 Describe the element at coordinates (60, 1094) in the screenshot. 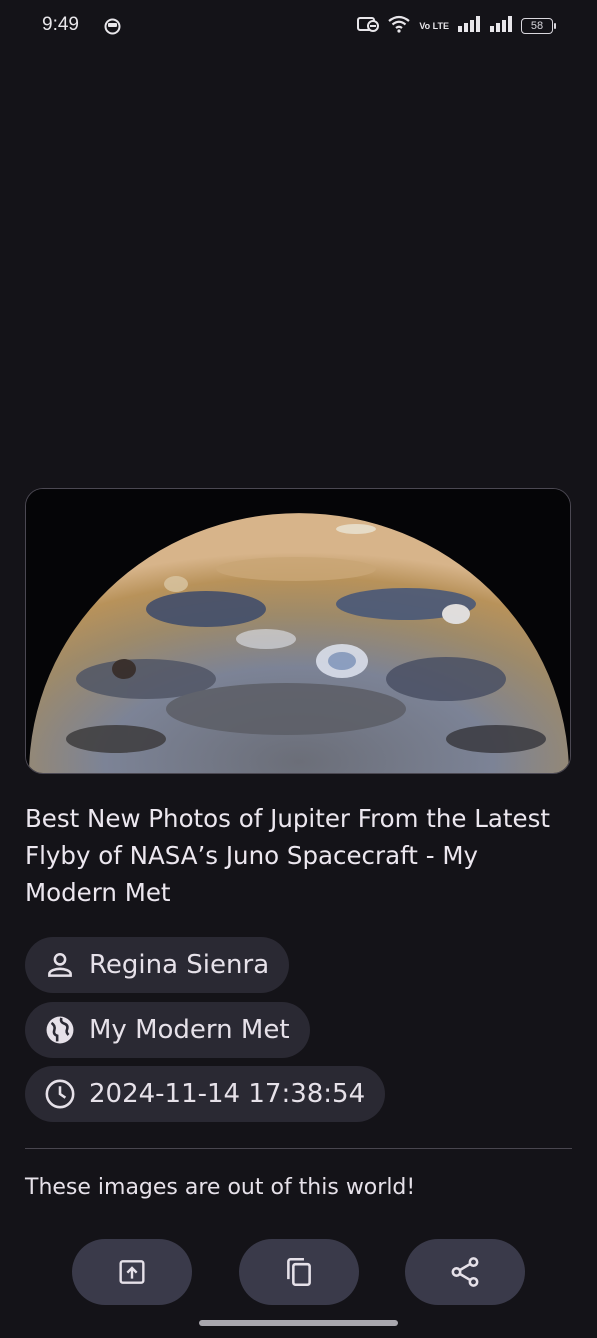

I see `clock-icon` at that location.